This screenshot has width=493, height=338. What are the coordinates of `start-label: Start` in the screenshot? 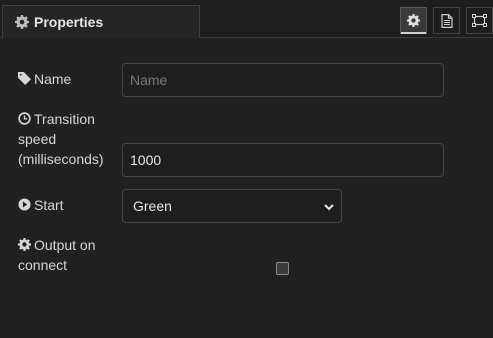 It's located at (41, 205).